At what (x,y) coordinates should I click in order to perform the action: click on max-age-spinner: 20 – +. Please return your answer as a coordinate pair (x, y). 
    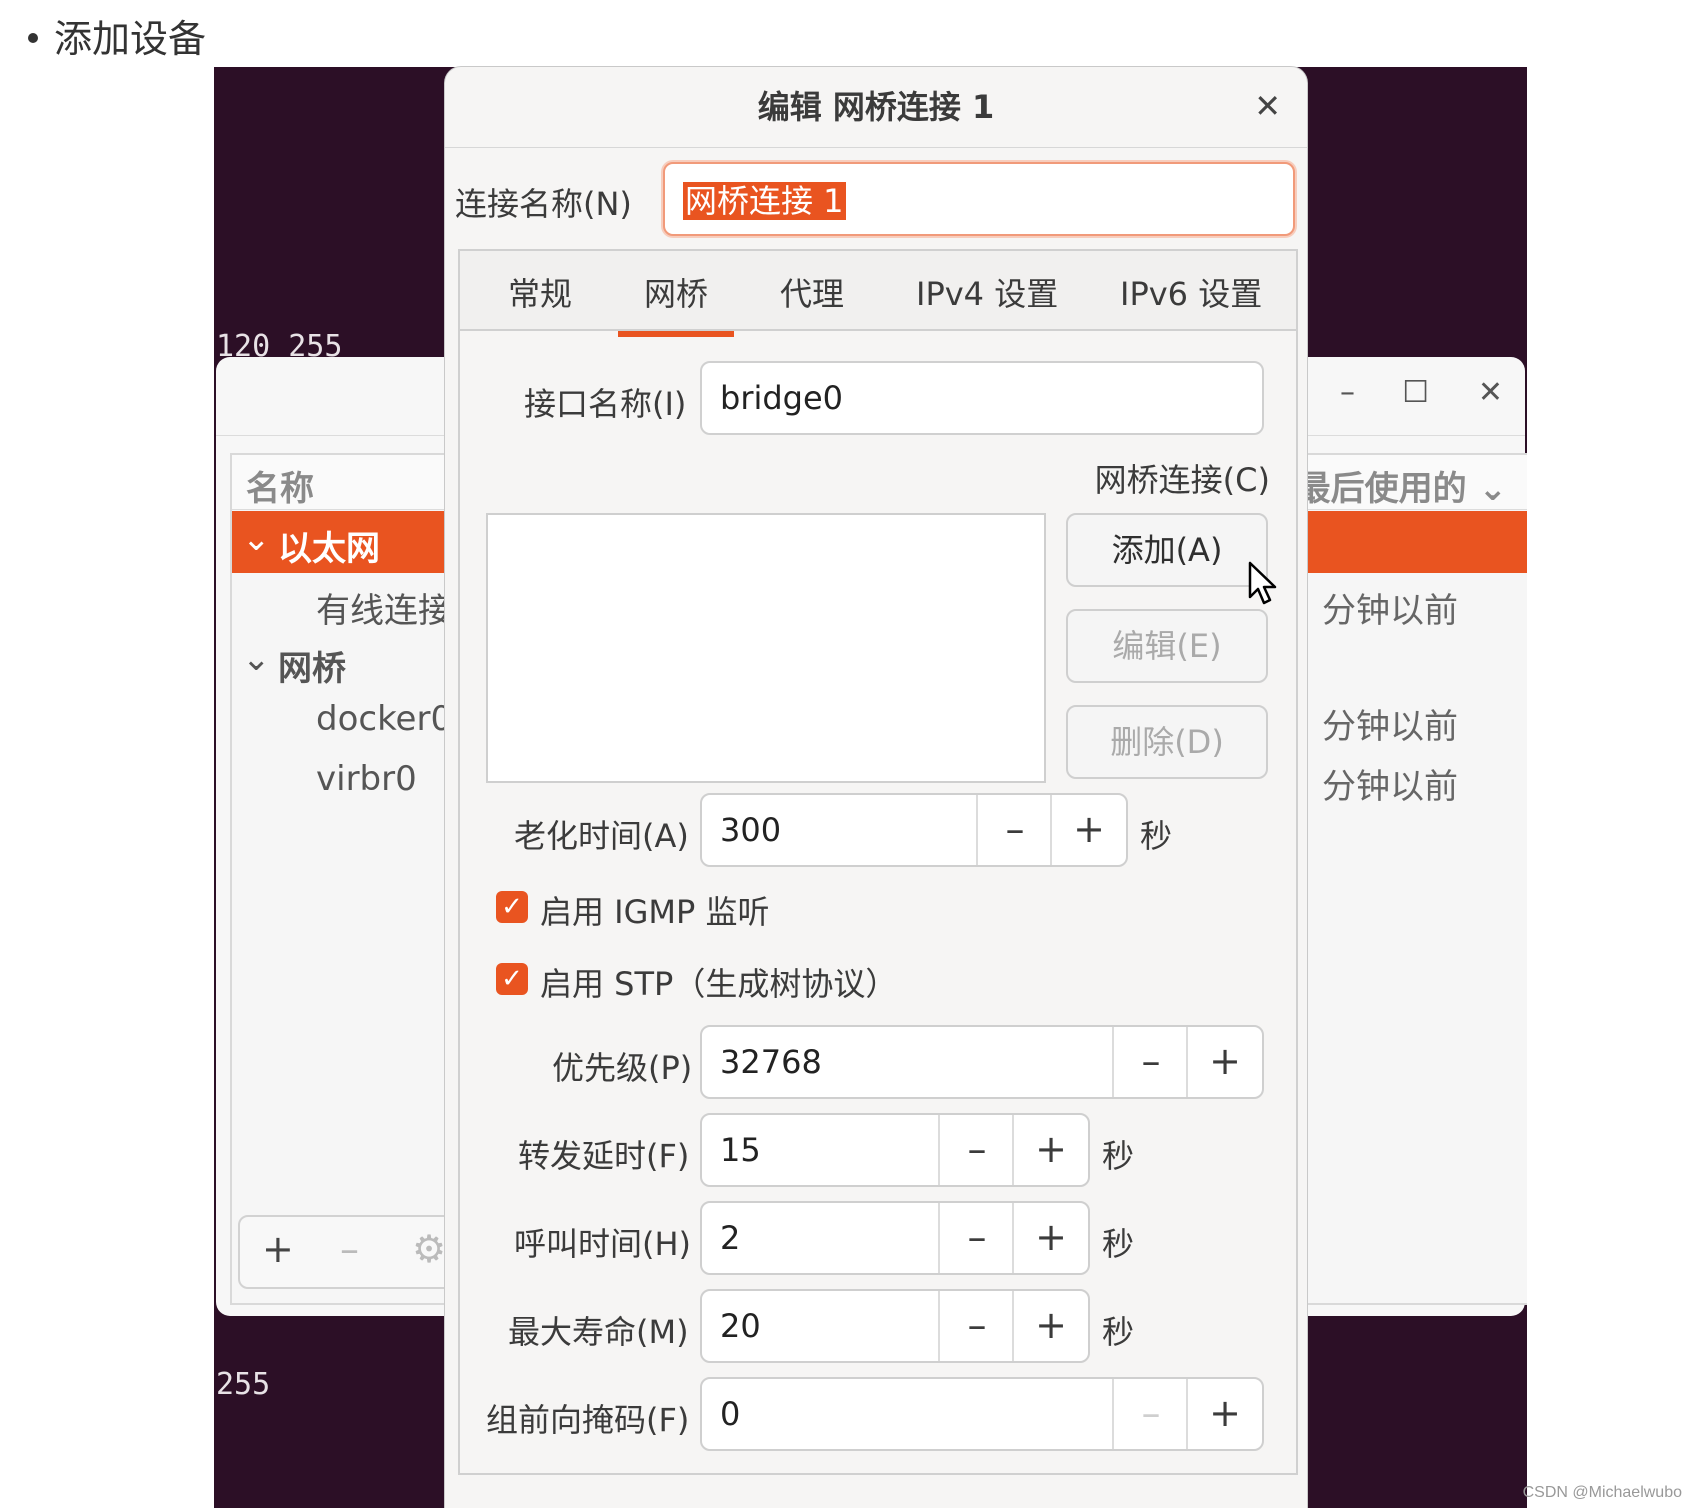
    Looking at the image, I should click on (895, 1326).